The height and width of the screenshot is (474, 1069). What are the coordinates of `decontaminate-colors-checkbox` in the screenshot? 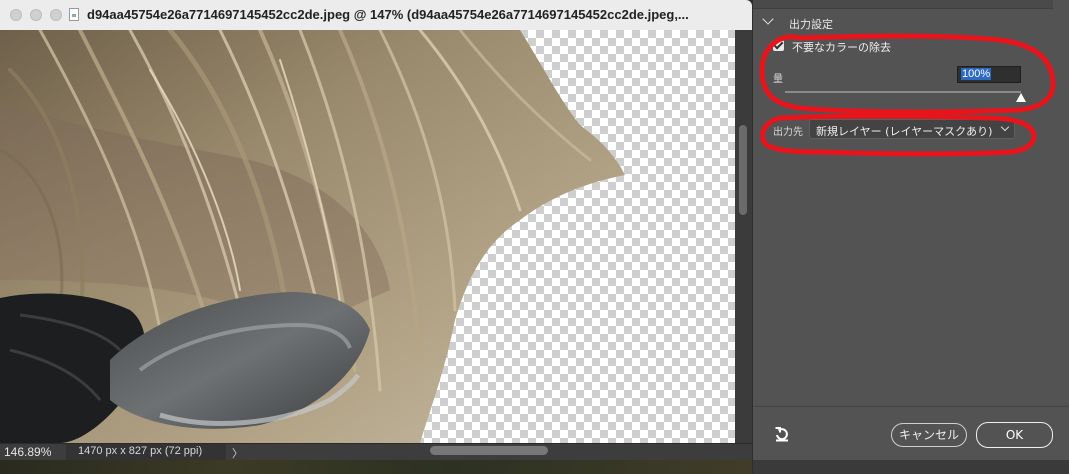 It's located at (778, 45).